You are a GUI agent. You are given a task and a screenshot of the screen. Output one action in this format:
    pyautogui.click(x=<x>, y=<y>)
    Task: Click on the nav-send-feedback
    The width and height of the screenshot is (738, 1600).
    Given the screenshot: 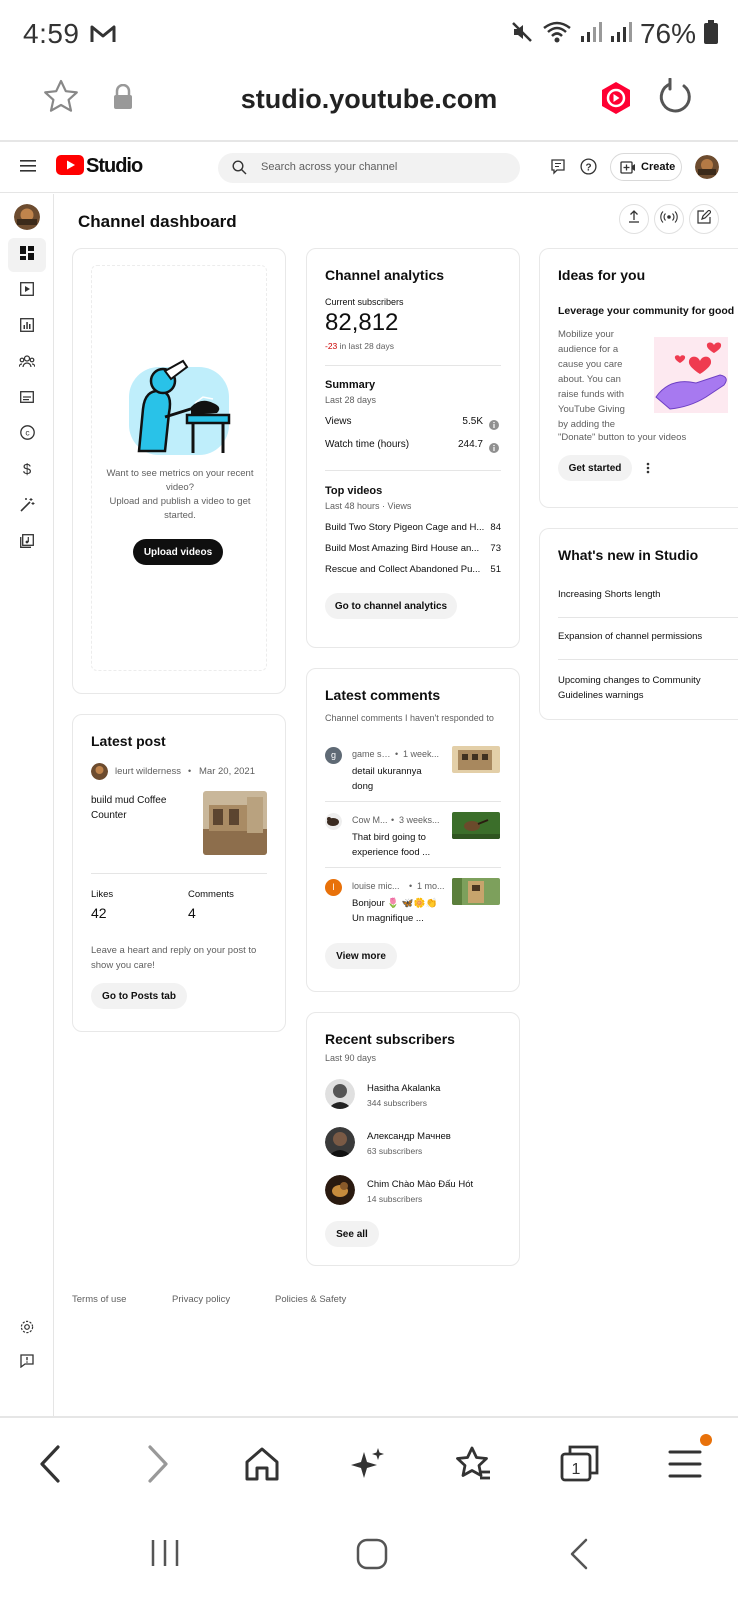 What is the action you would take?
    pyautogui.click(x=27, y=1363)
    